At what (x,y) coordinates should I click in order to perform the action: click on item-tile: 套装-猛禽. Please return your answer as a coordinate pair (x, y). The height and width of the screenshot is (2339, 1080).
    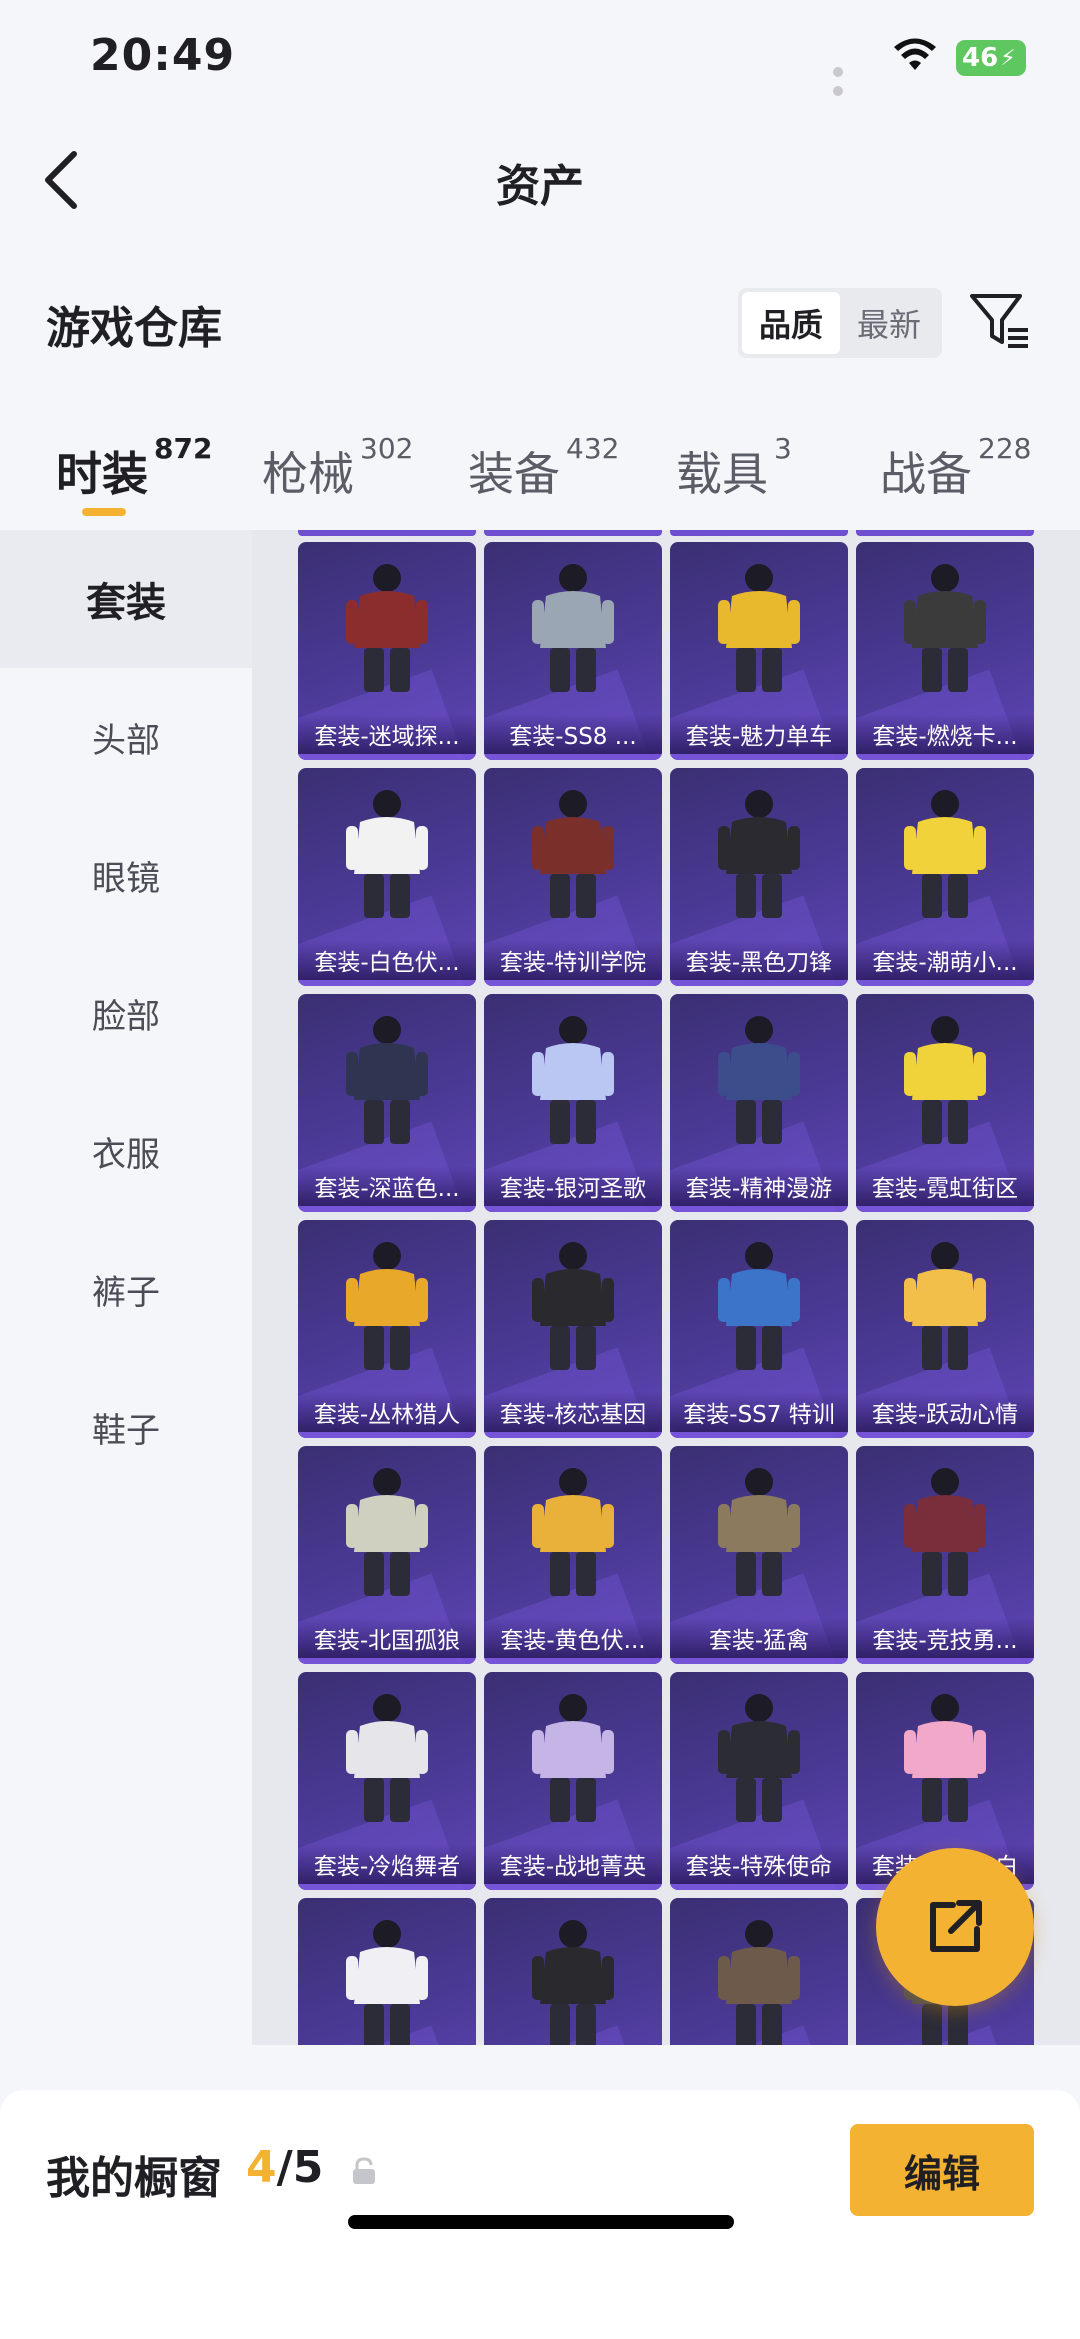
    Looking at the image, I should click on (759, 1555).